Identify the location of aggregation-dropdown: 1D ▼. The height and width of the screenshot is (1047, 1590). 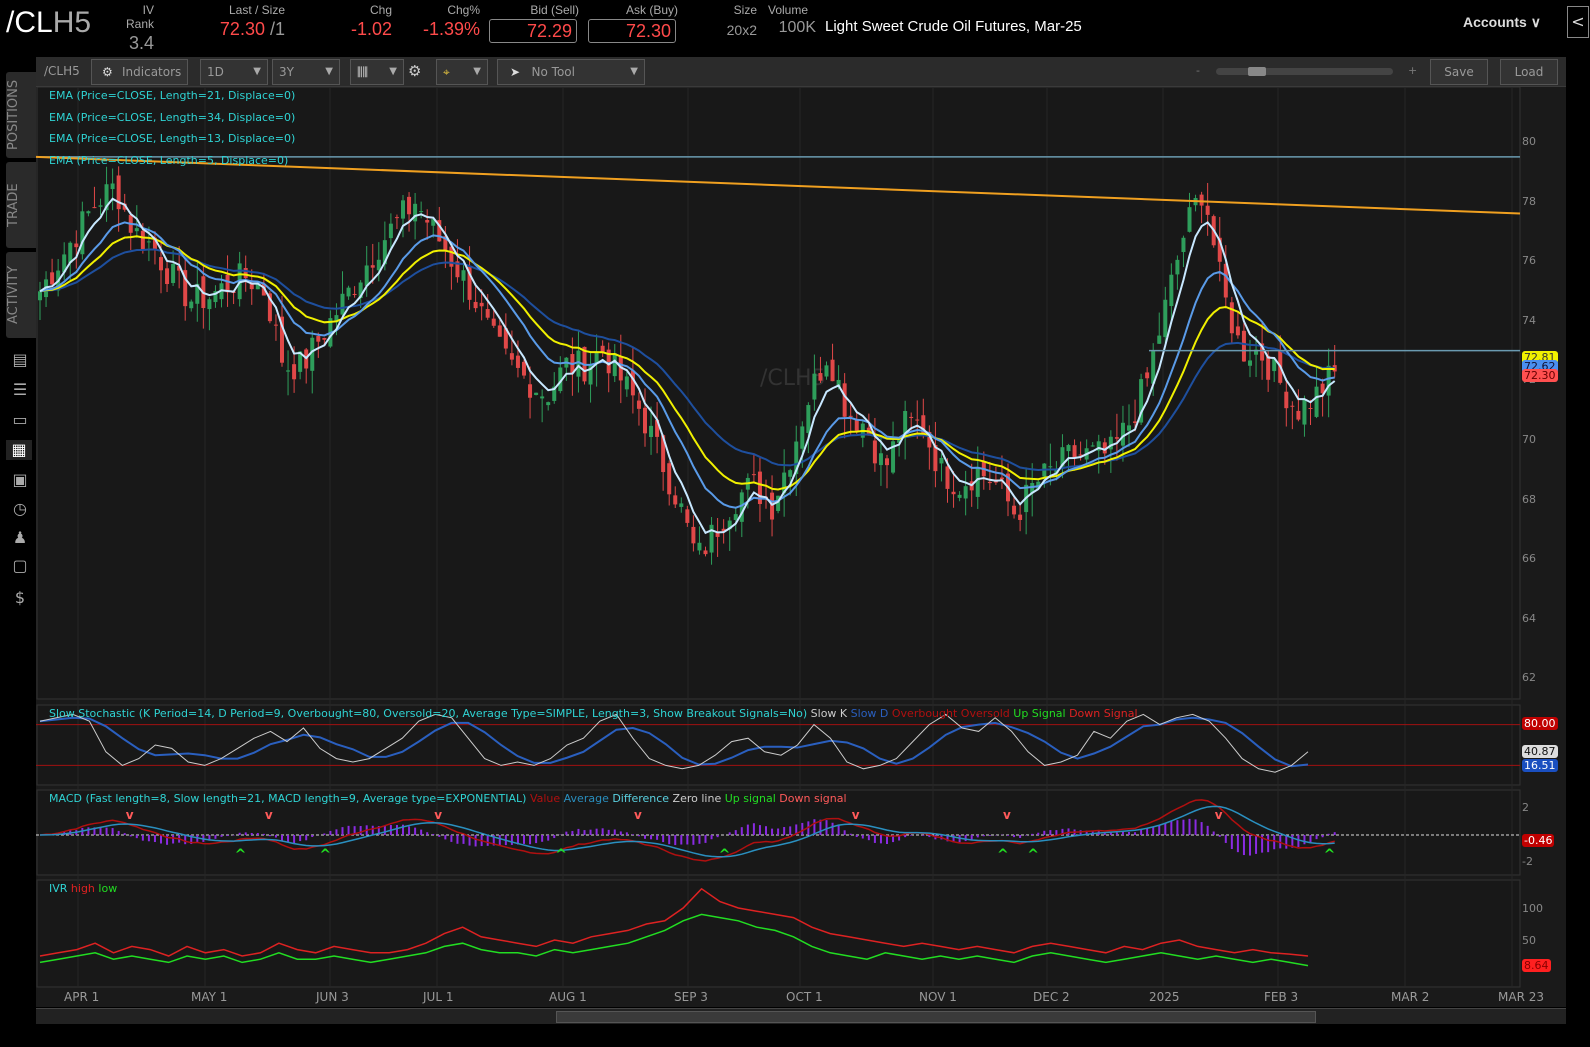
(234, 72).